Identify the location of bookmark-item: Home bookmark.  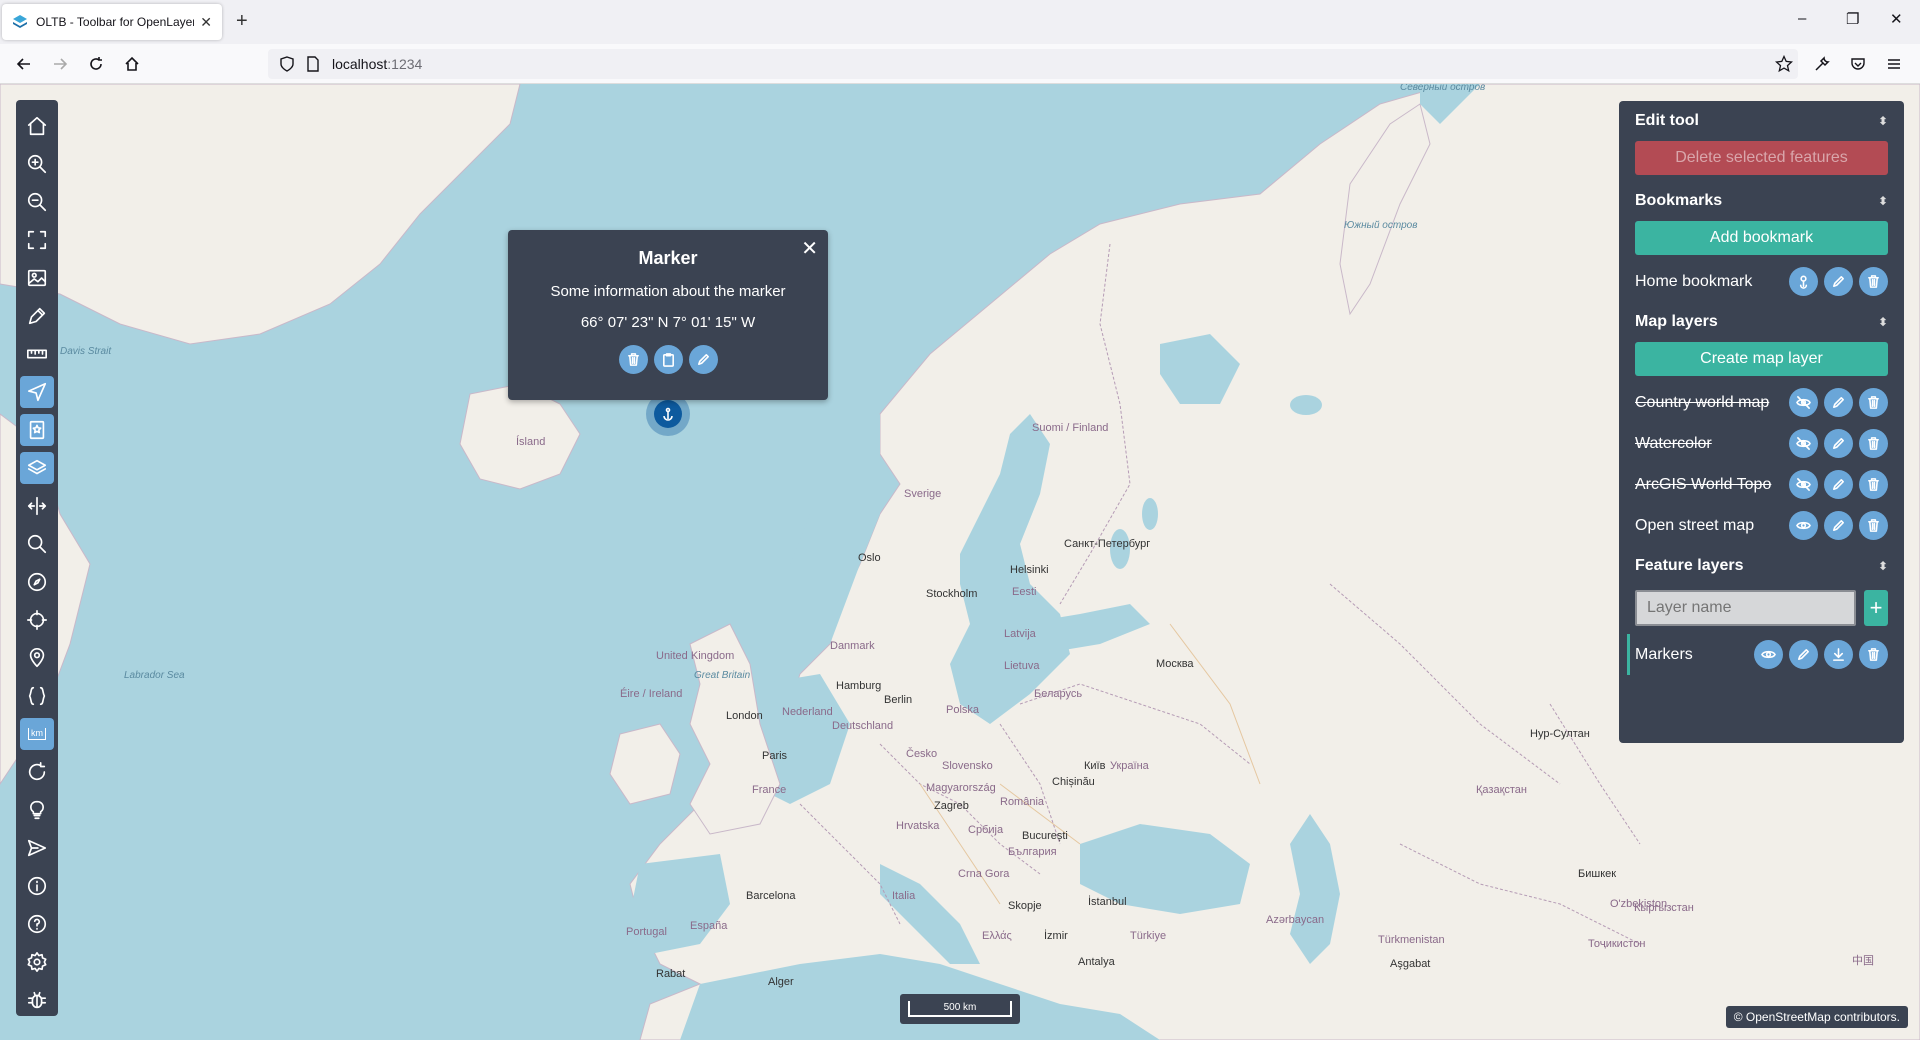
(1761, 281).